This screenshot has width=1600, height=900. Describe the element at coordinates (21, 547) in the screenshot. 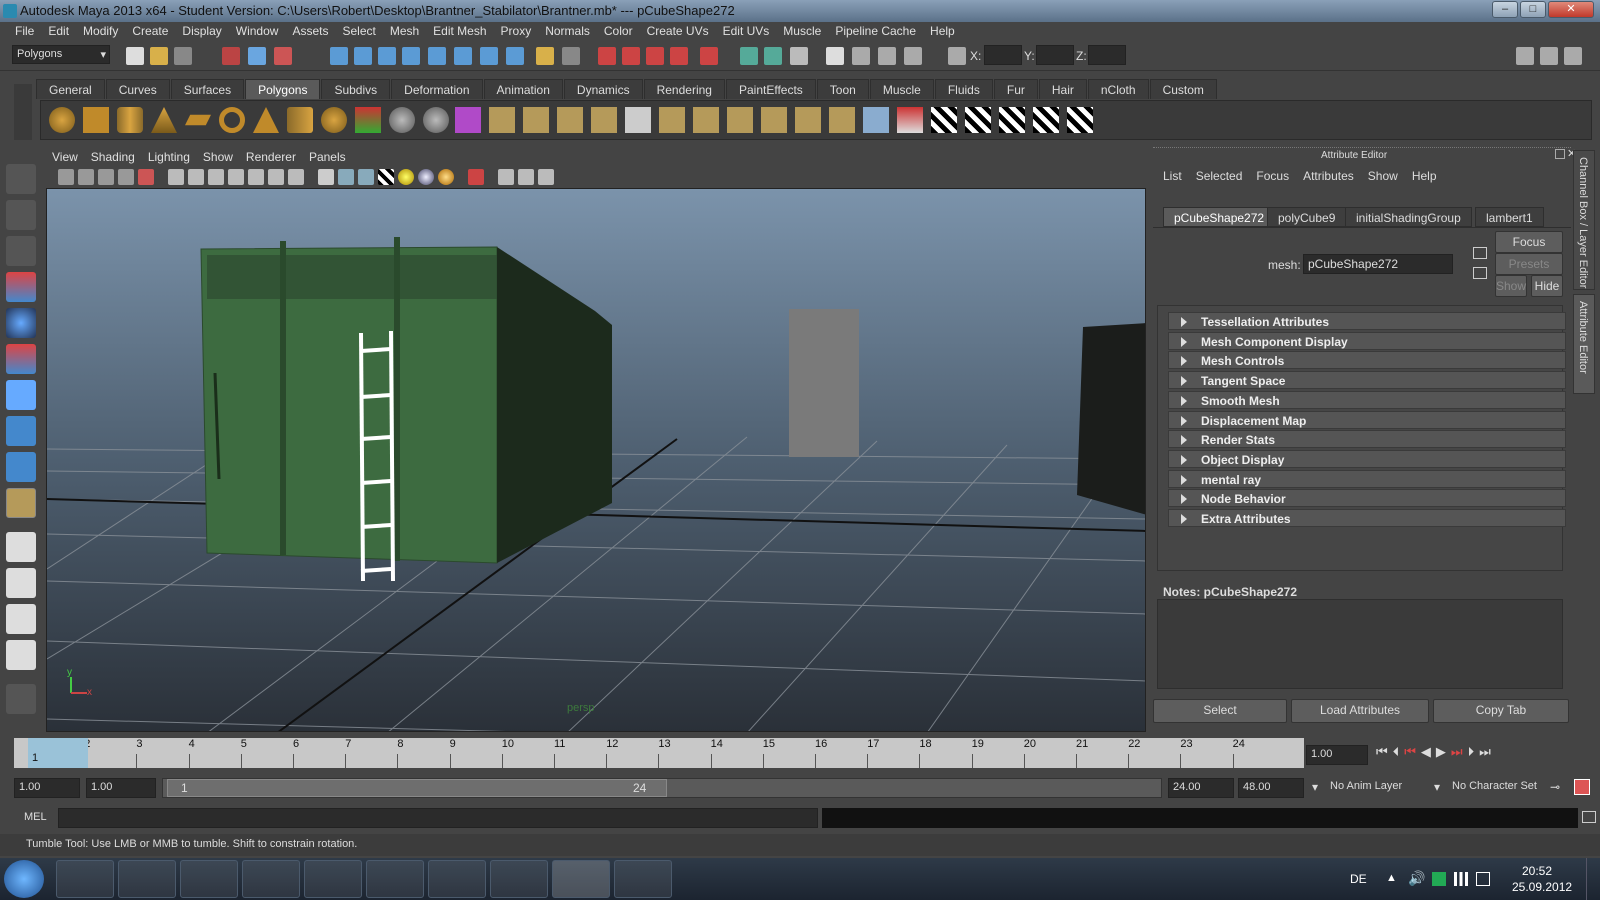

I see `single-perspective-layout-icon` at that location.